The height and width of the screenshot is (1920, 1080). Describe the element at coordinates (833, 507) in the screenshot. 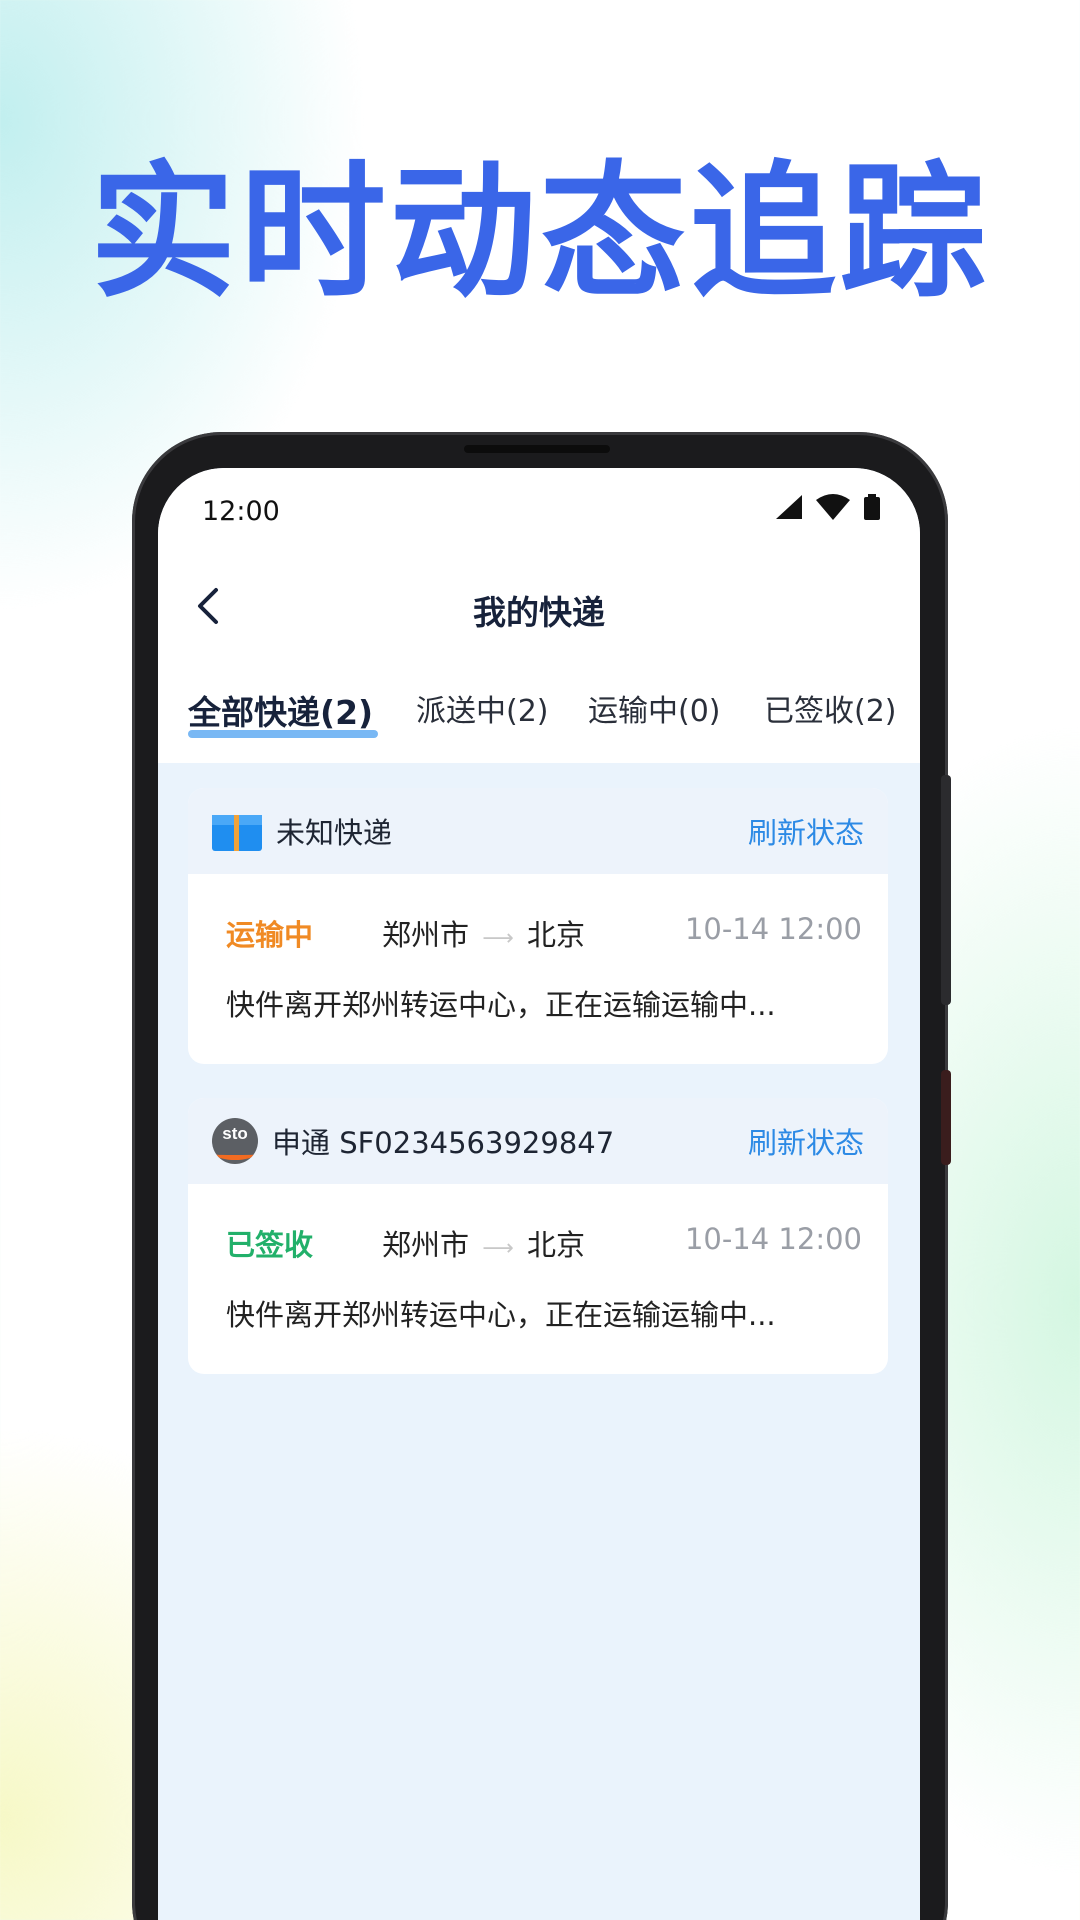

I see `wifi-icon` at that location.